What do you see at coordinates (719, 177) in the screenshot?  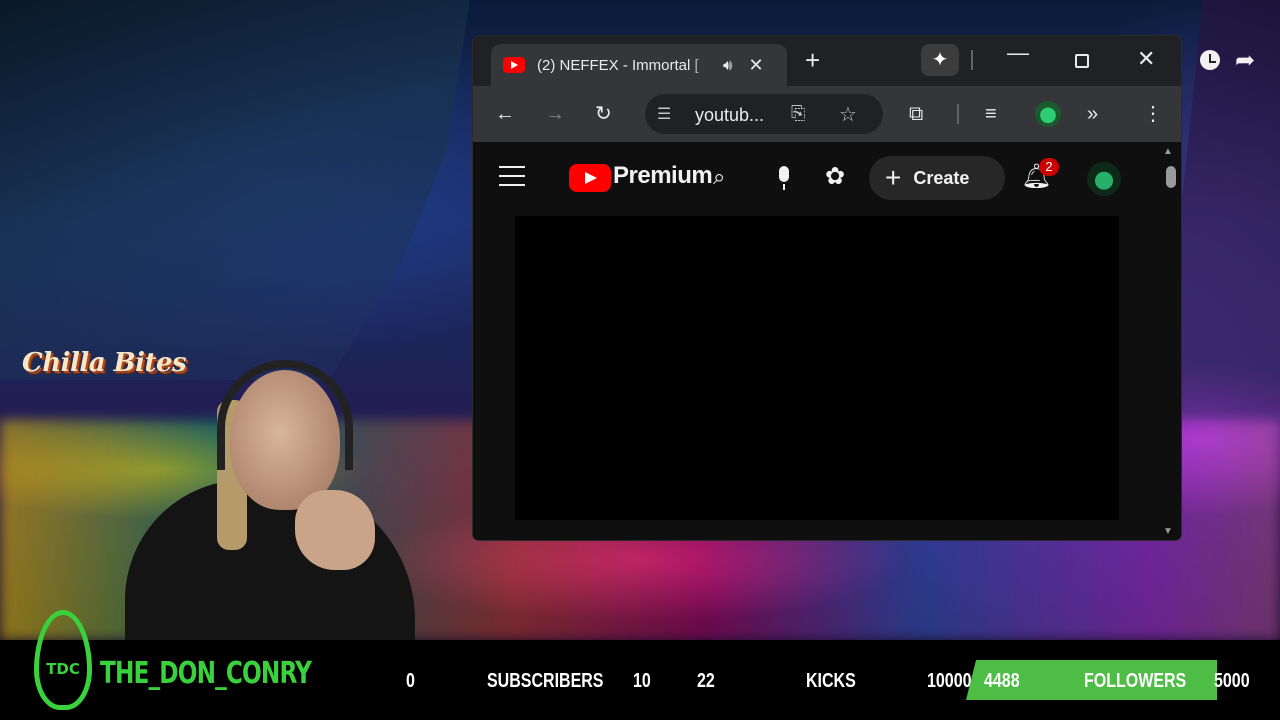 I see `search-icon: ⌕` at bounding box center [719, 177].